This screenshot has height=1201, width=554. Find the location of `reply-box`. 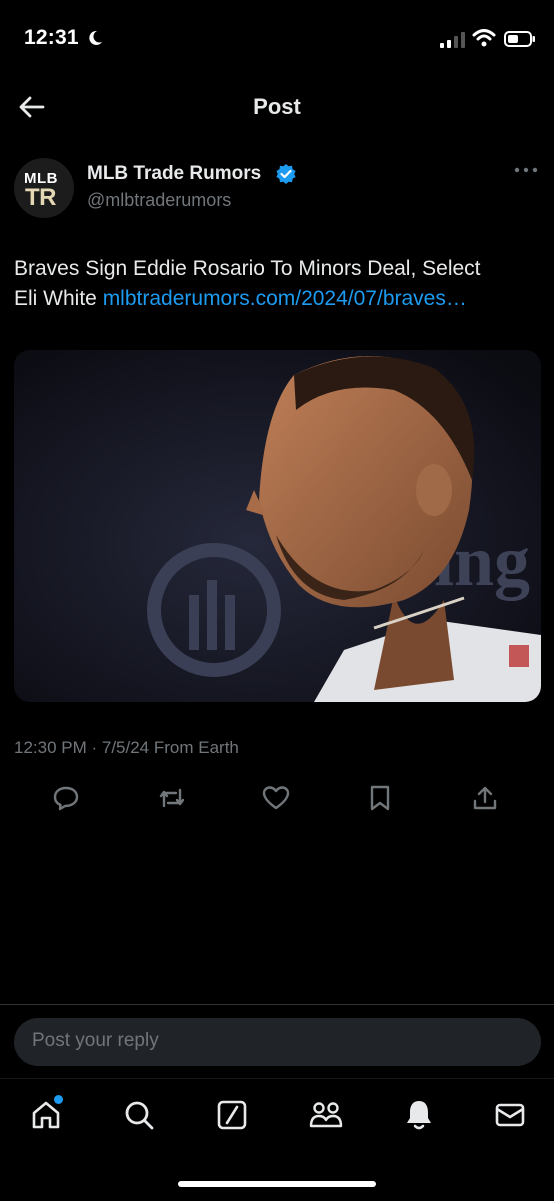

reply-box is located at coordinates (277, 1042).